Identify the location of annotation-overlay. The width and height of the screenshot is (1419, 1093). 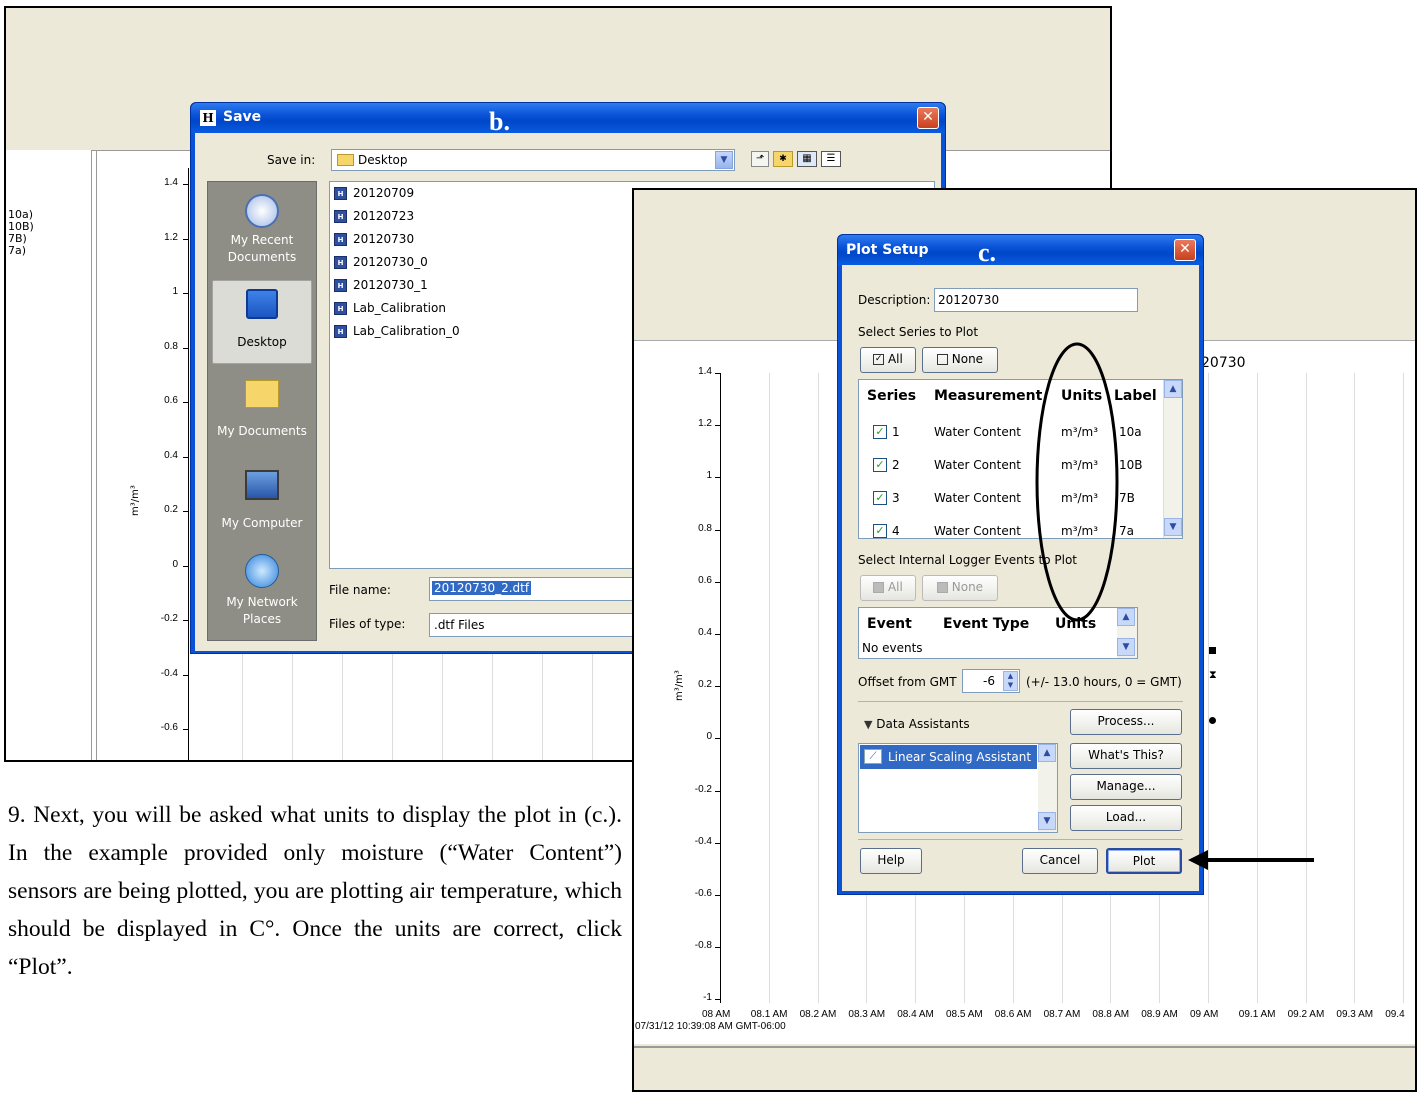
(1174, 606).